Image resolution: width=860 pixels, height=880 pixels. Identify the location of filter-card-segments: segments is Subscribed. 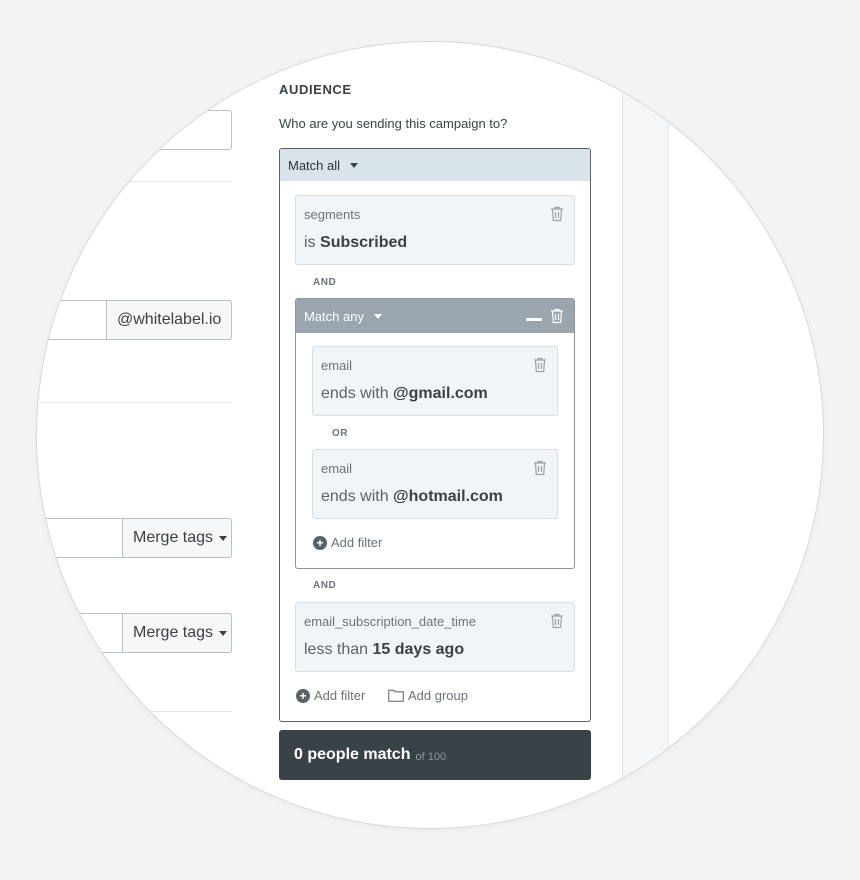
(435, 230).